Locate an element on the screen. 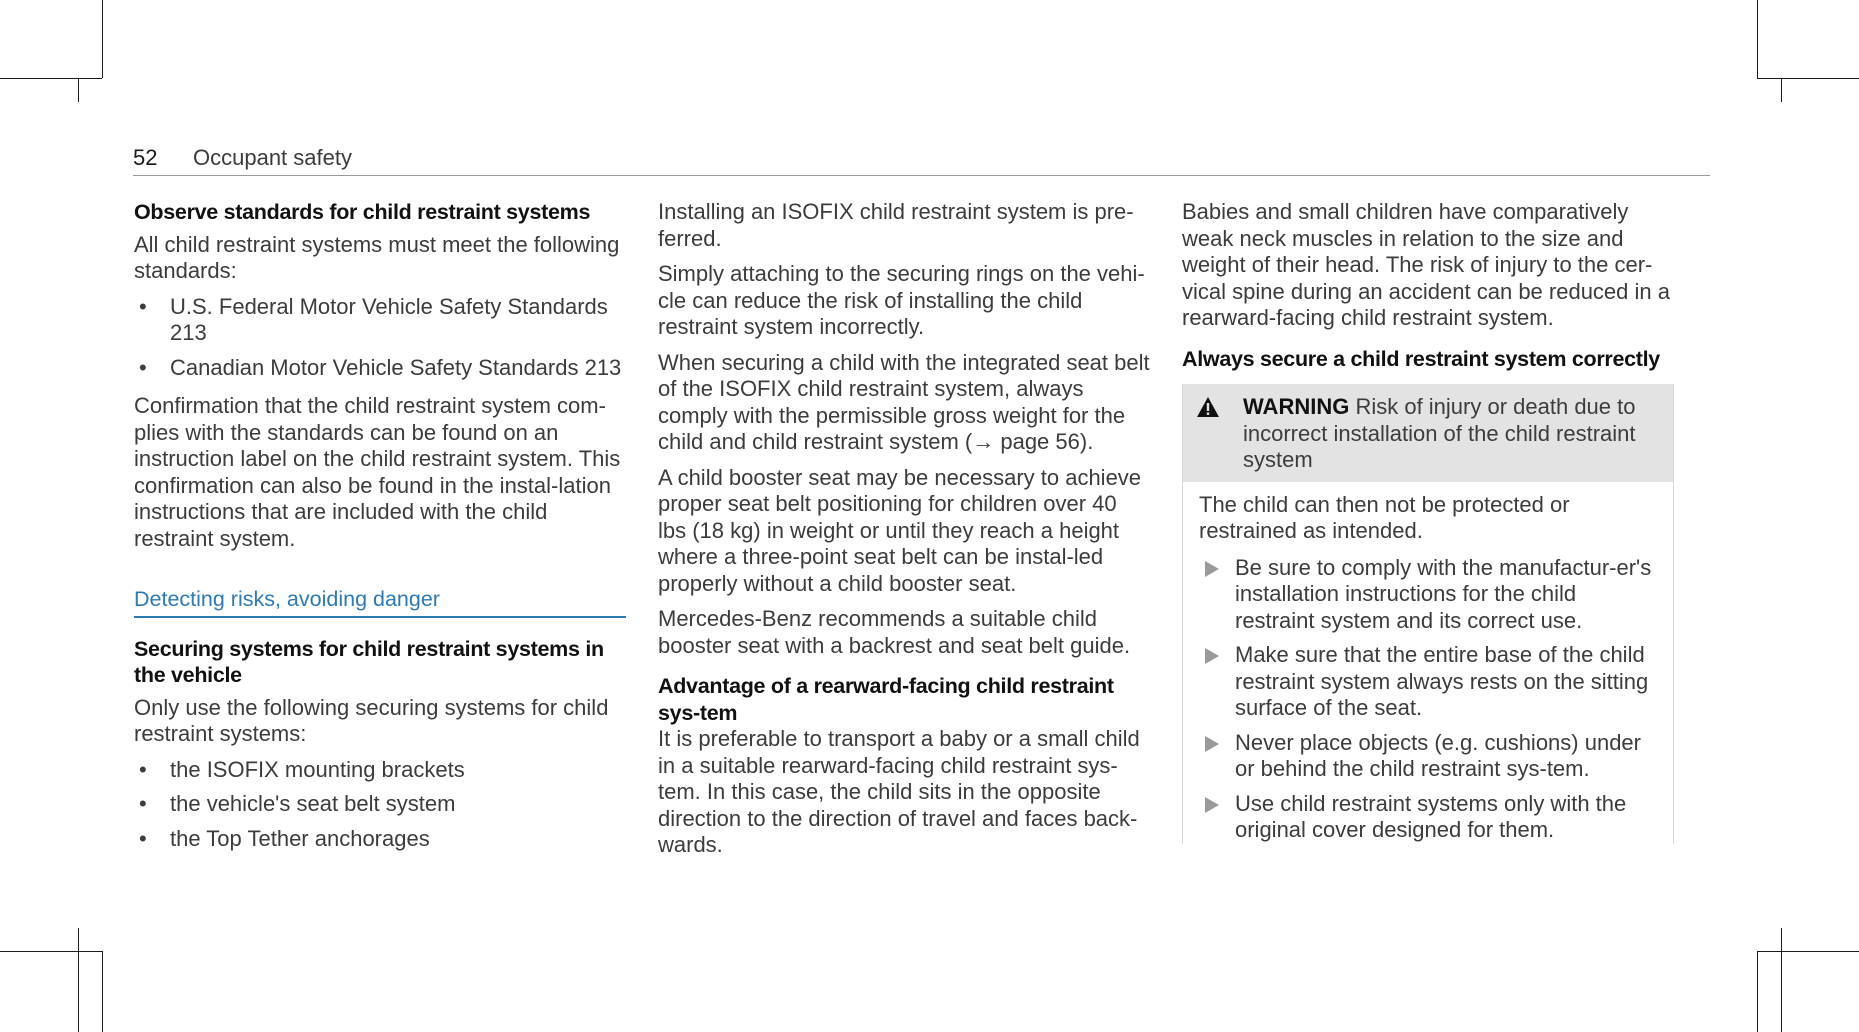 This screenshot has height=1032, width=1859. section-heading: Detecting risks, avoiding danger is located at coordinates (380, 602).